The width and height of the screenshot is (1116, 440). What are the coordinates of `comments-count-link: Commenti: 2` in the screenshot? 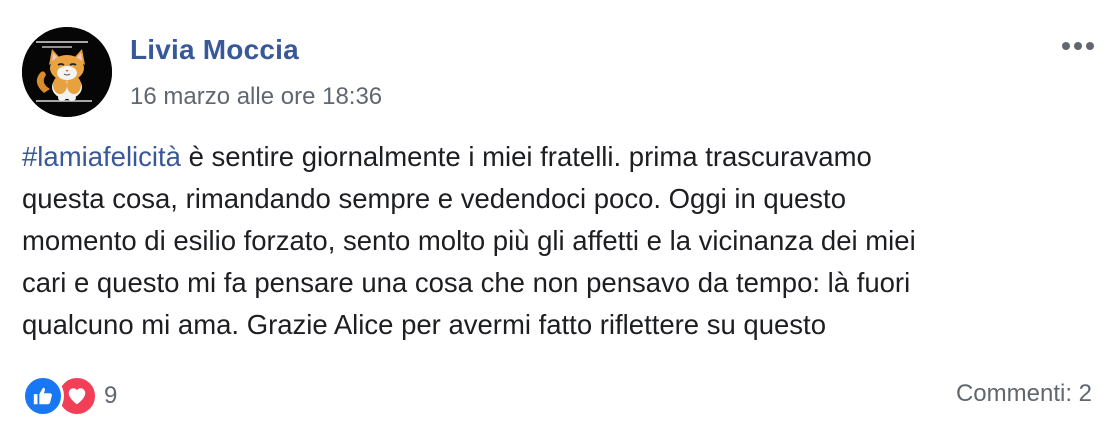 It's located at (1024, 394).